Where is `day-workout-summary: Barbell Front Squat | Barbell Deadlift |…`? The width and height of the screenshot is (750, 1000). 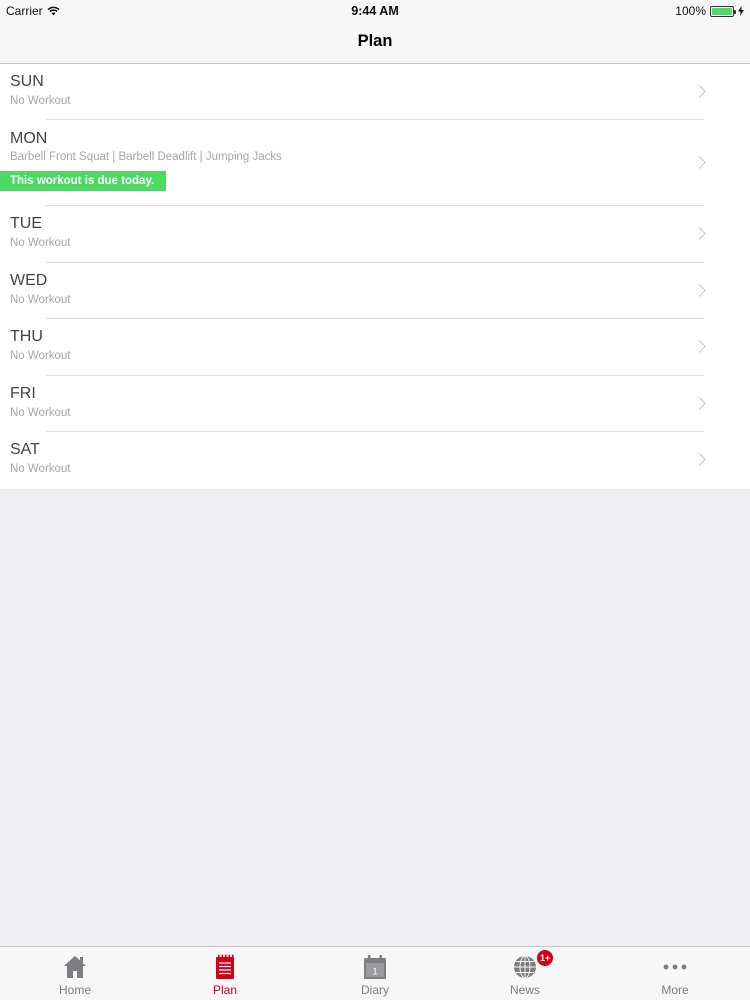
day-workout-summary: Barbell Front Squat | Barbell Deadlift |… is located at coordinates (146, 157).